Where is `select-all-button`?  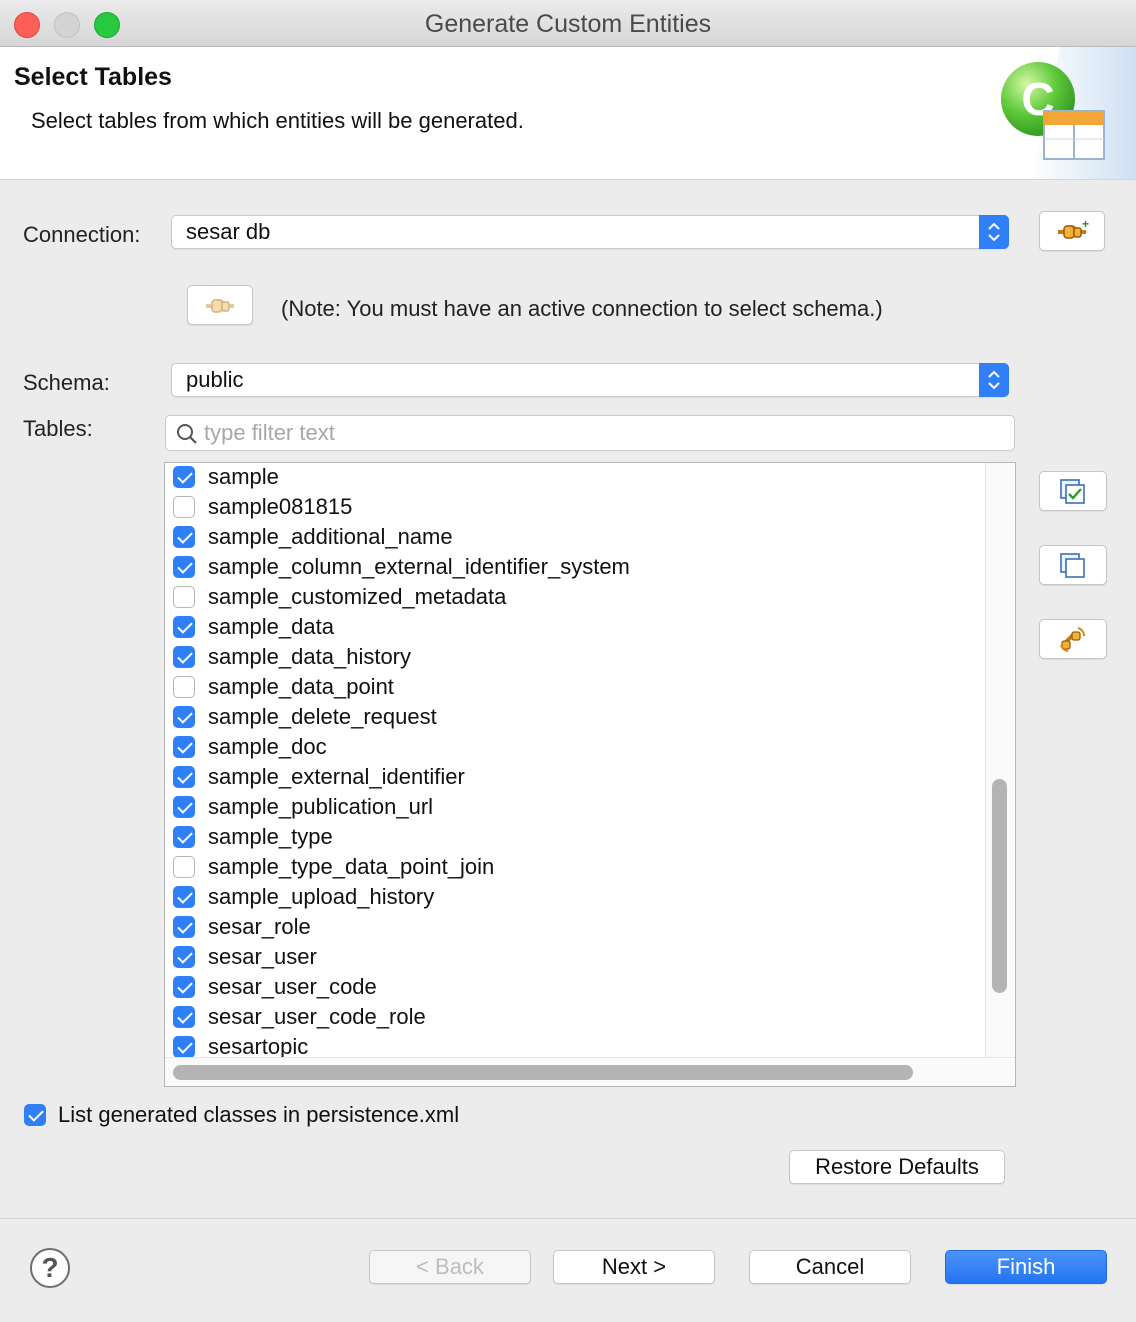
select-all-button is located at coordinates (1073, 491).